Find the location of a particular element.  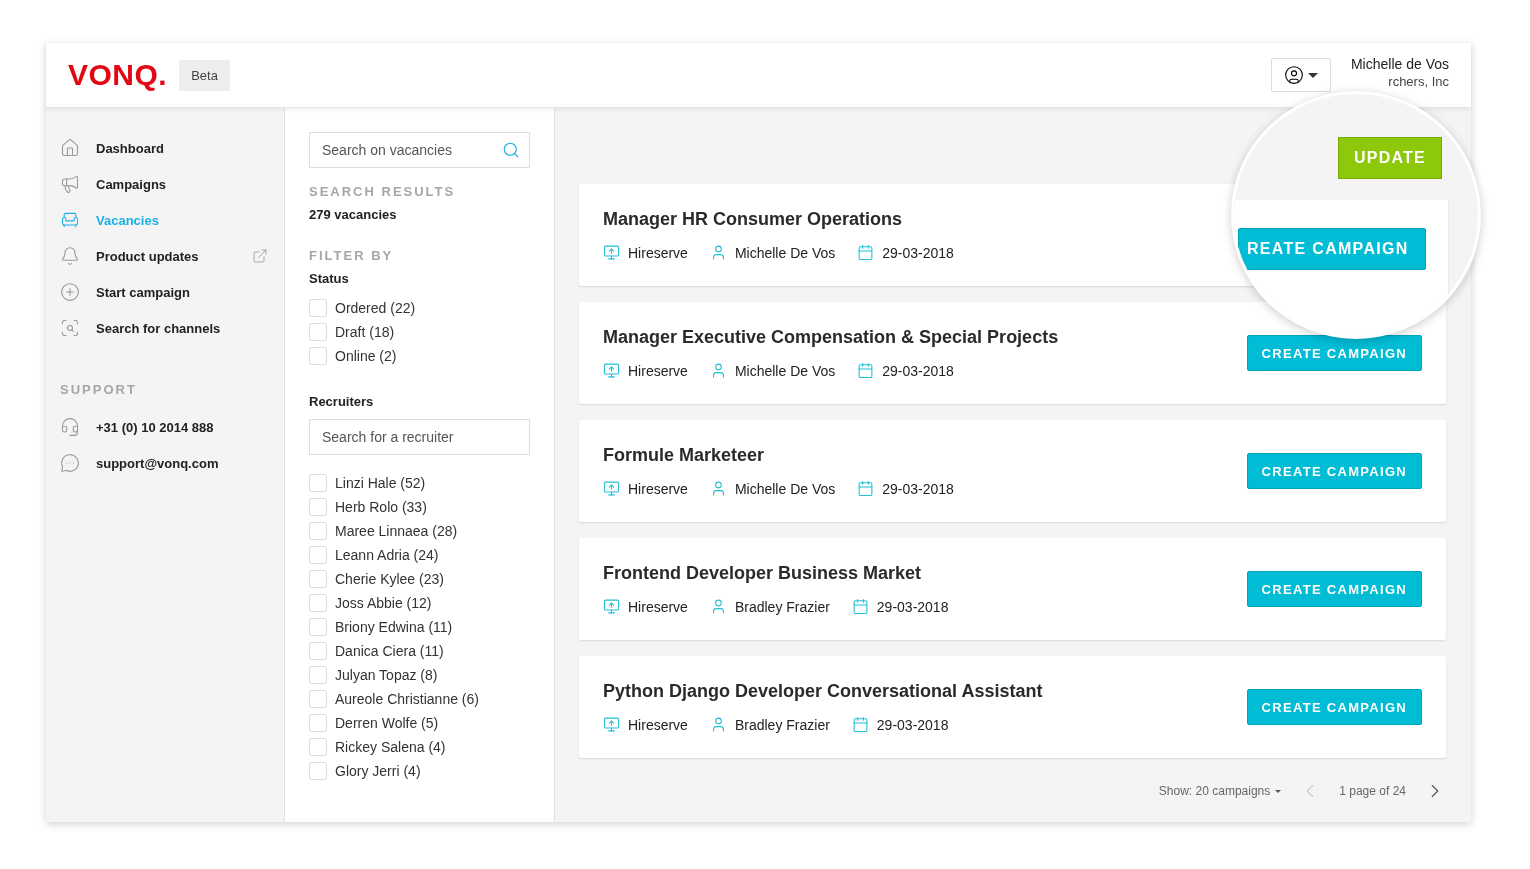

checkbox-label: Herb Rolo (33) is located at coordinates (381, 507).